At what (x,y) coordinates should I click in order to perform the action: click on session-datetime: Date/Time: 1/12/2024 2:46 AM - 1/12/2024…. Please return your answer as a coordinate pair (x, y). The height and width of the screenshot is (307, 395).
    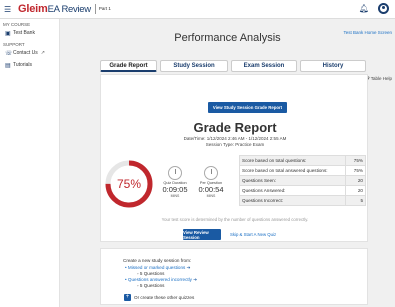
    Looking at the image, I should click on (235, 138).